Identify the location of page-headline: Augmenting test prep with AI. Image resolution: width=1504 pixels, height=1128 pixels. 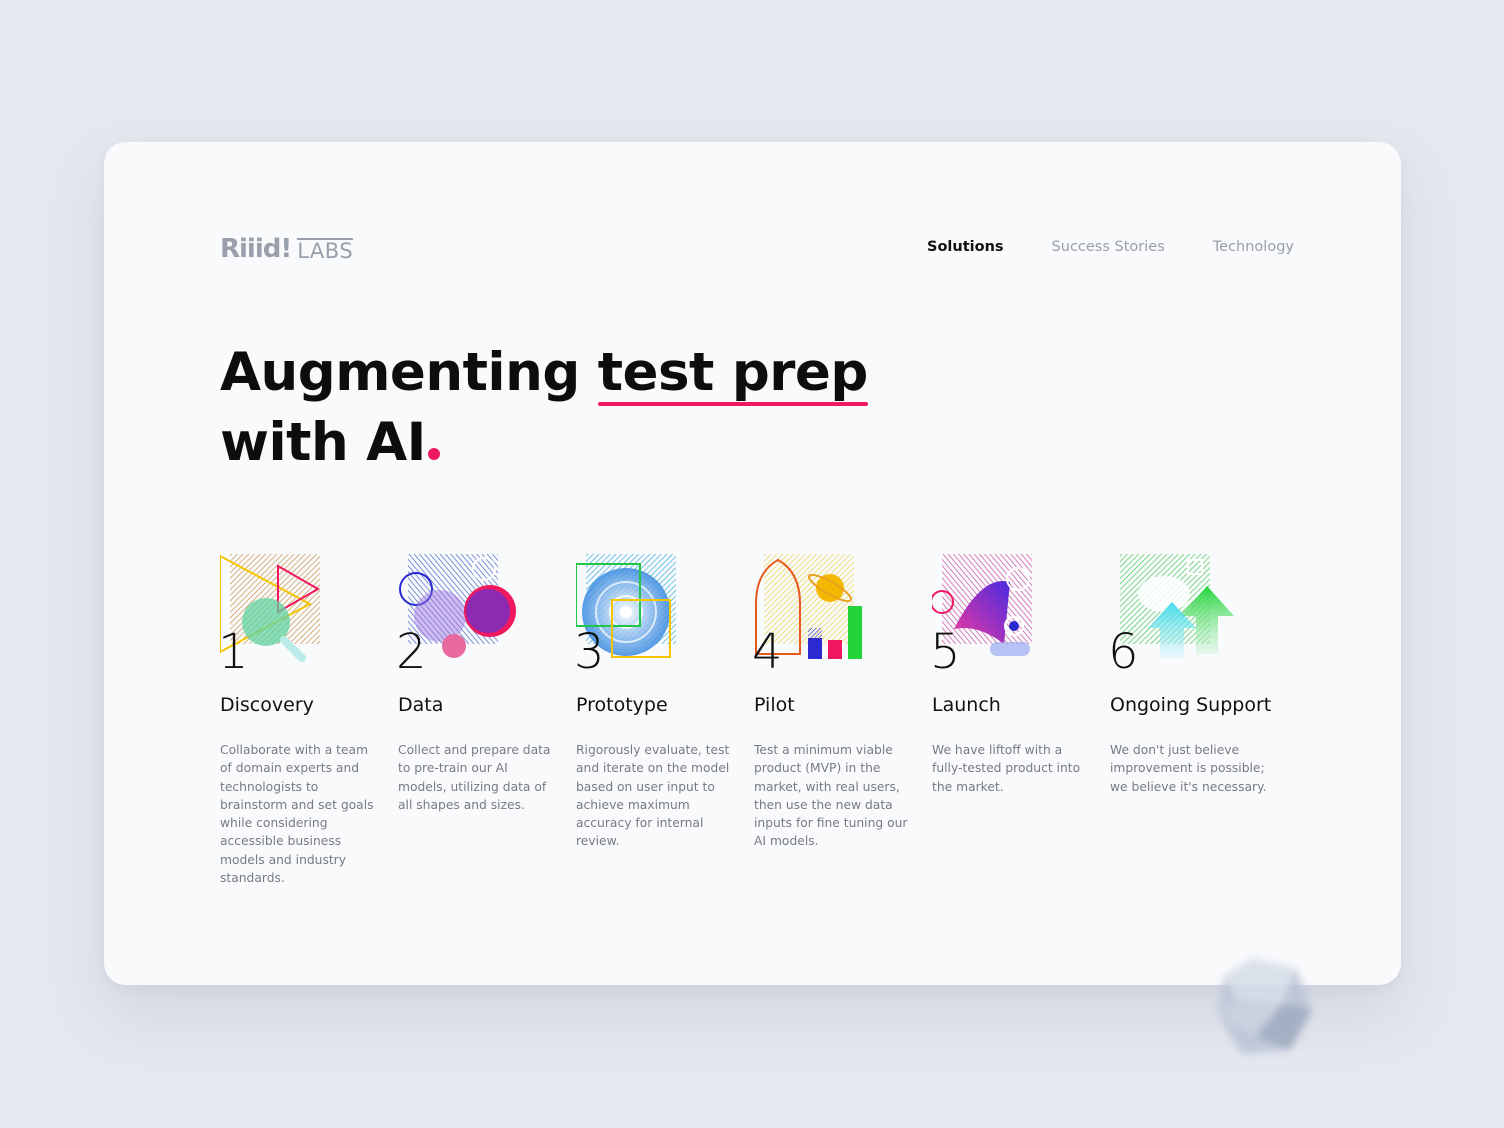
(544, 408).